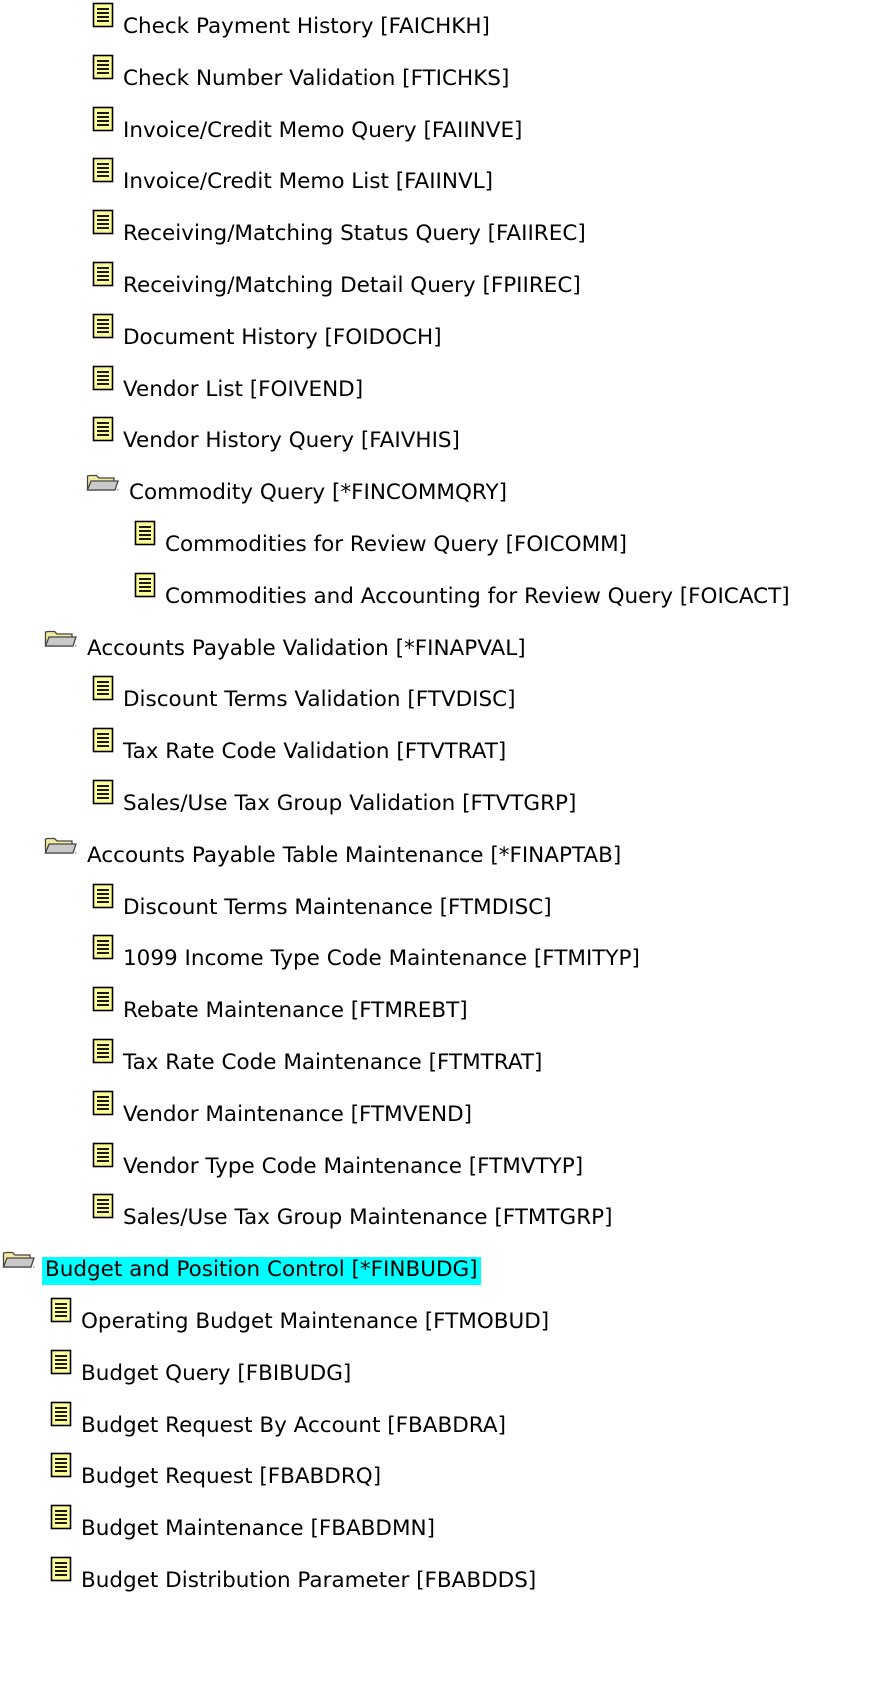  Describe the element at coordinates (308, 182) in the screenshot. I see `tree-item-label: Invoice/Credit Memo List [FAIINVL]` at that location.